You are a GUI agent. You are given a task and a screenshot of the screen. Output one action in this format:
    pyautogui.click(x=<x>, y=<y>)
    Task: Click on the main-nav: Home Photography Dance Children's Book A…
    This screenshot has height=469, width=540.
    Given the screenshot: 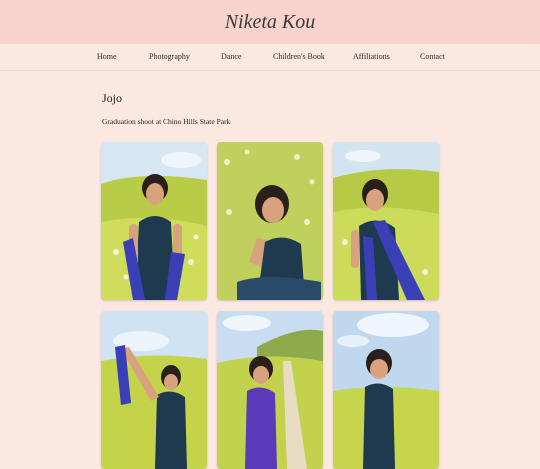 What is the action you would take?
    pyautogui.click(x=270, y=57)
    